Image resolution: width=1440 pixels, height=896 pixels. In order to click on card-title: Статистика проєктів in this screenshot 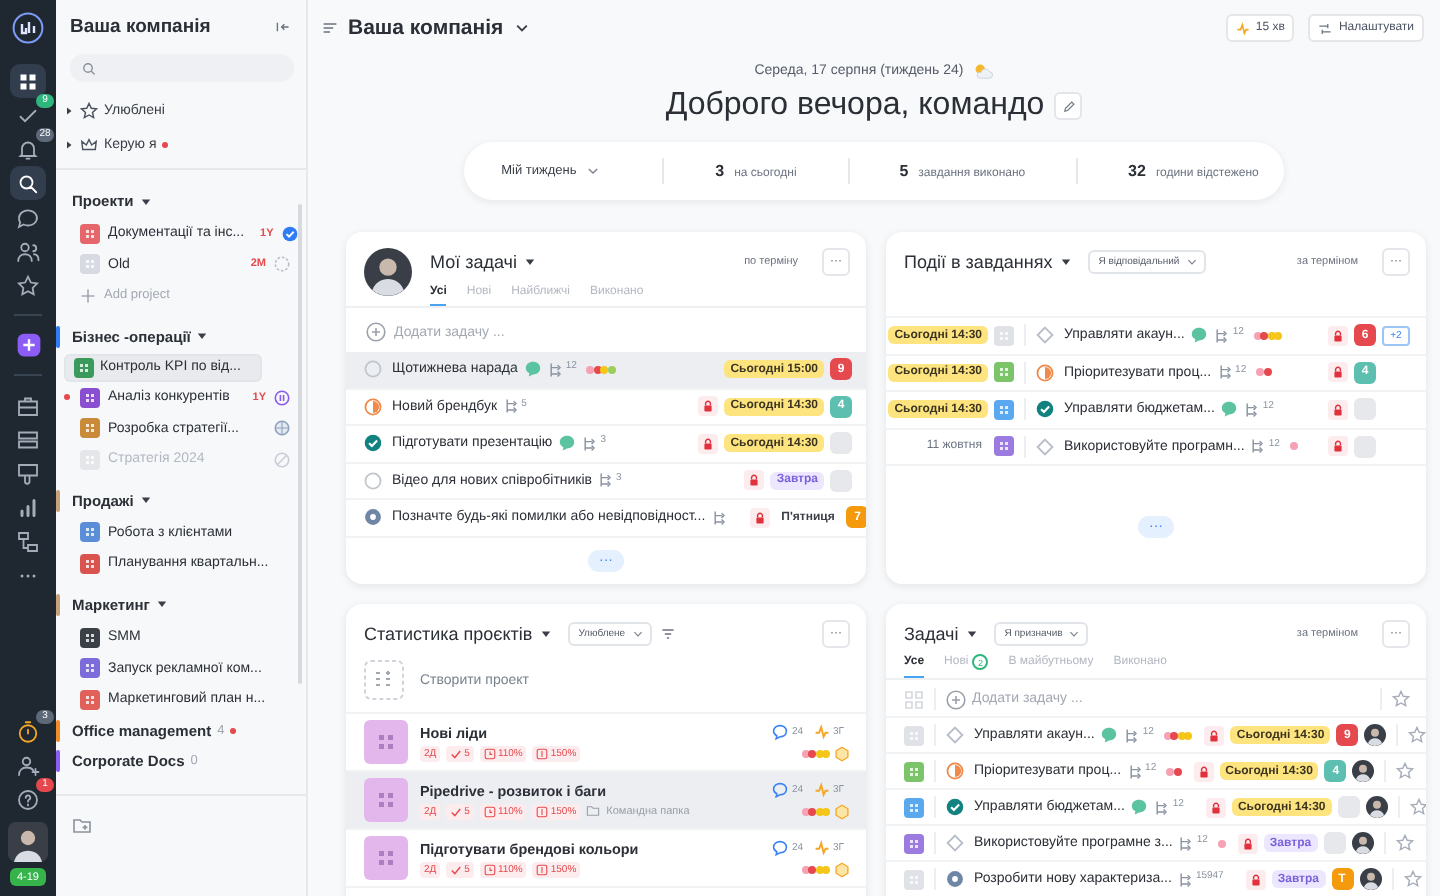, I will do `click(448, 634)`.